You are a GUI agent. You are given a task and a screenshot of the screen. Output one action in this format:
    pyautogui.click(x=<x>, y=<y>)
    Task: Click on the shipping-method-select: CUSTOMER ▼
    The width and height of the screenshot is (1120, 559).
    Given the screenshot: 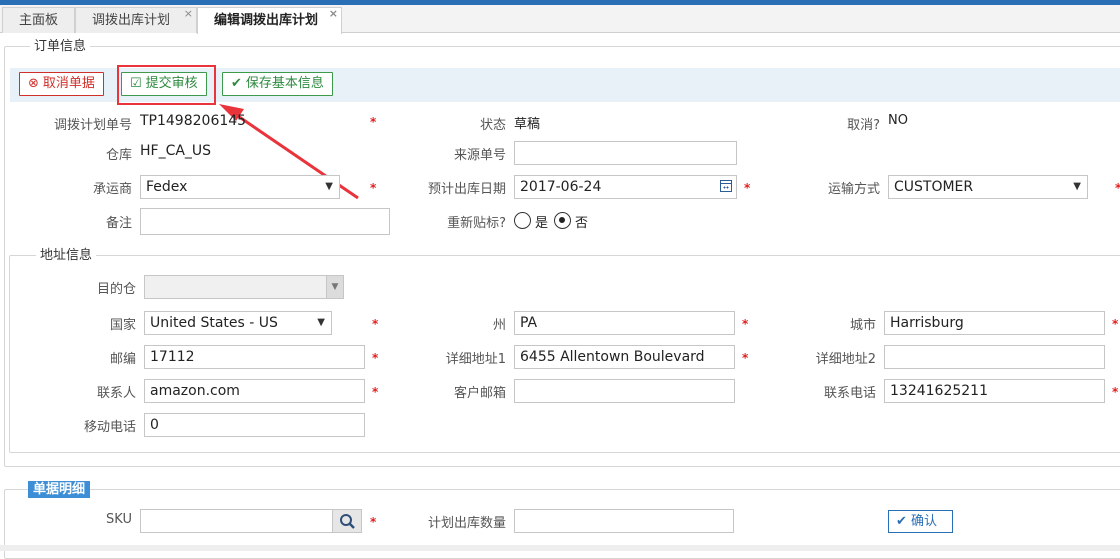 What is the action you would take?
    pyautogui.click(x=988, y=187)
    